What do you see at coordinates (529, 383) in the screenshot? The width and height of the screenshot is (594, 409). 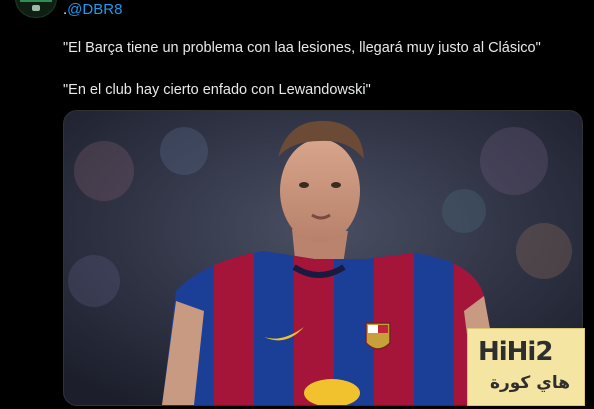 I see `watermark-arabic: هاي كورة` at bounding box center [529, 383].